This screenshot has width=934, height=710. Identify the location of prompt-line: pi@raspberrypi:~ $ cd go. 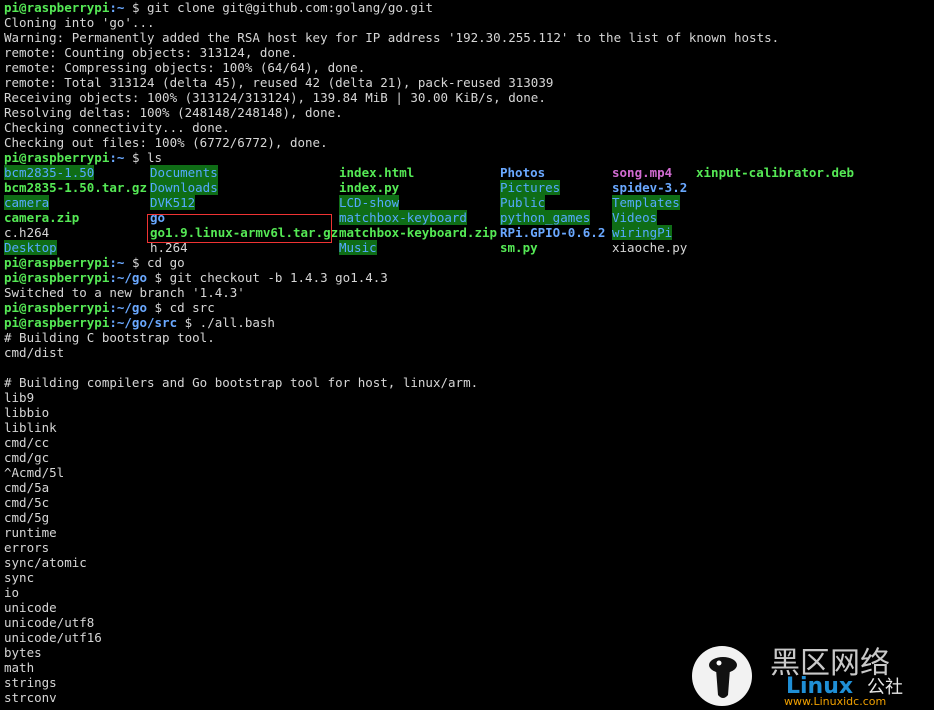
(467, 262).